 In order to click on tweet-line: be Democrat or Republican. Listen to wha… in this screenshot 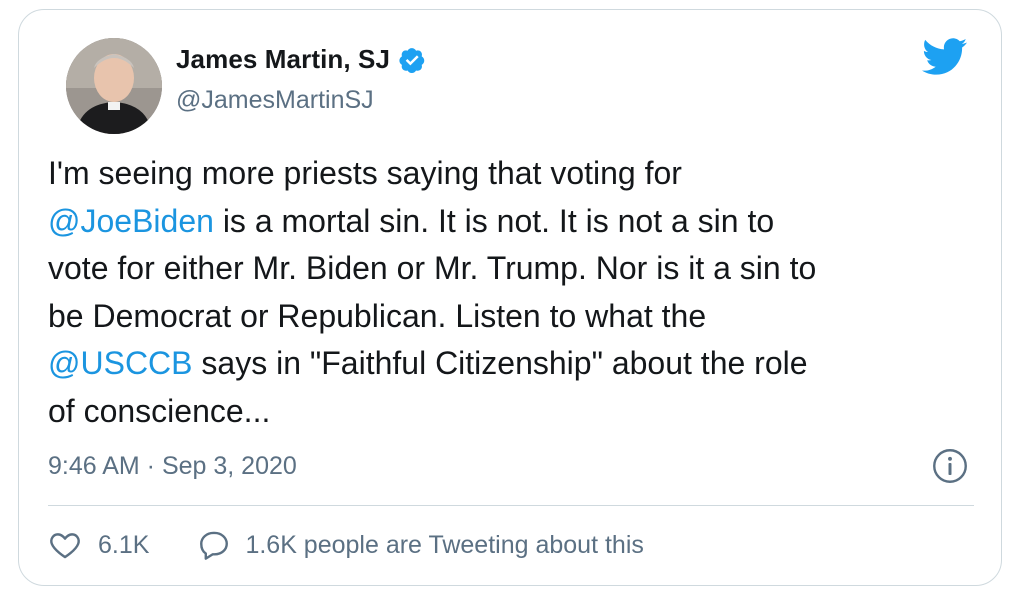, I will do `click(377, 315)`.